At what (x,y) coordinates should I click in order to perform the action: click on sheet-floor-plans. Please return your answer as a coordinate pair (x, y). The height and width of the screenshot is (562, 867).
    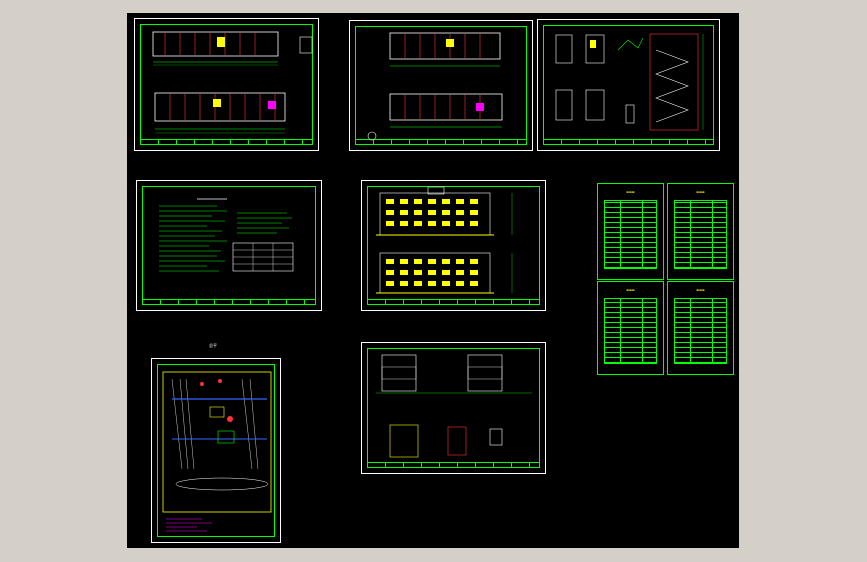
    Looking at the image, I should click on (226, 84).